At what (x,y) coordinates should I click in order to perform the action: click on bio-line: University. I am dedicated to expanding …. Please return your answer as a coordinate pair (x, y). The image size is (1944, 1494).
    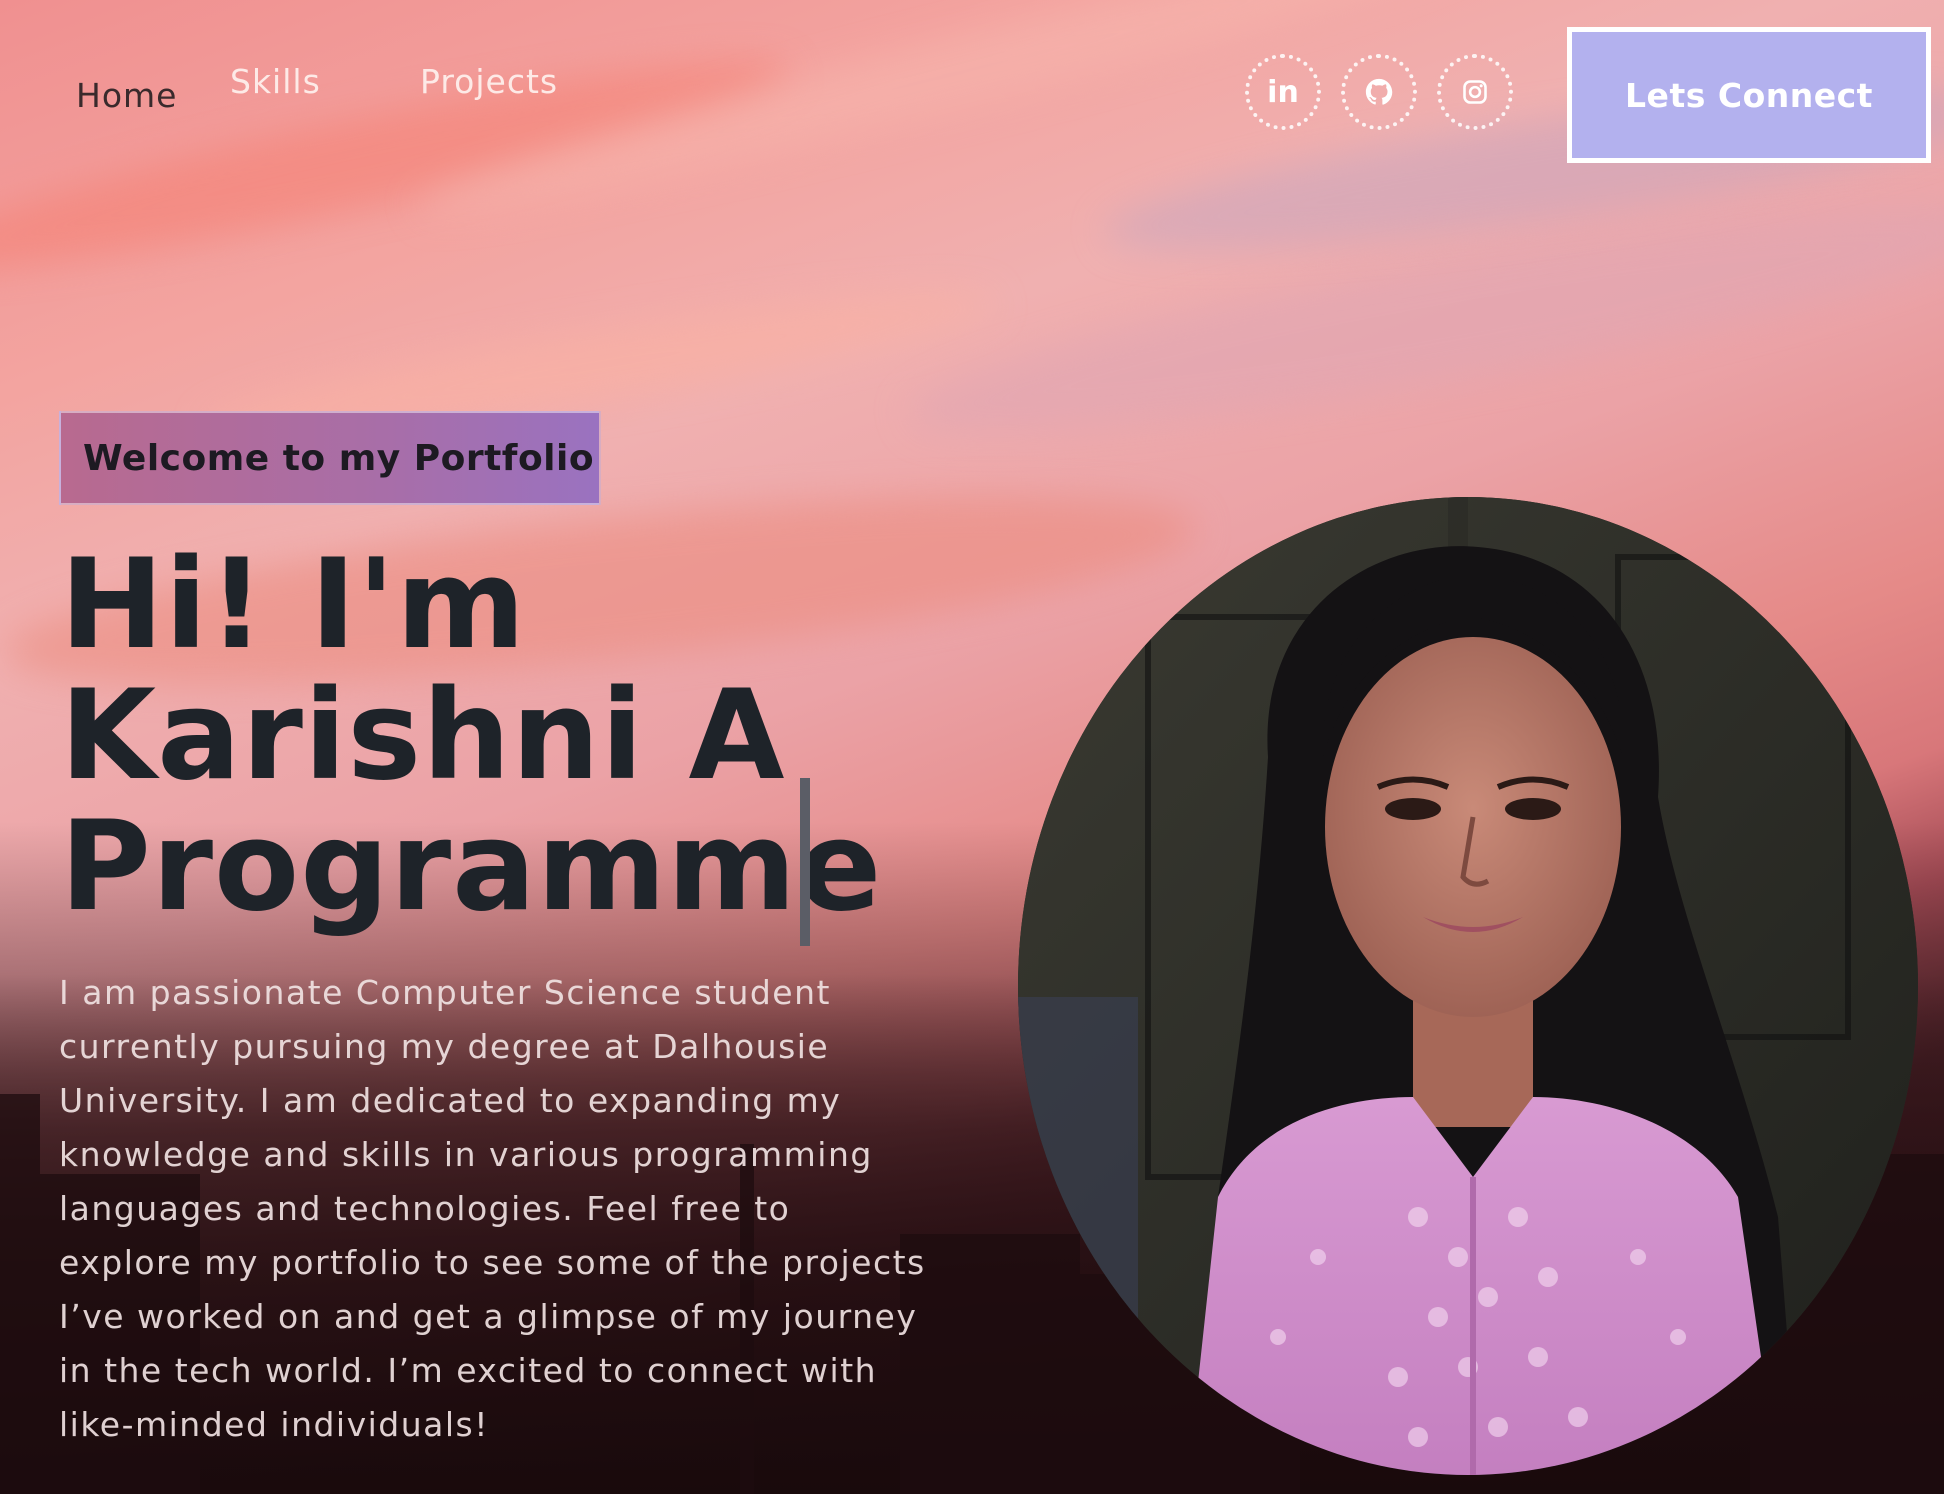
    Looking at the image, I should click on (450, 1100).